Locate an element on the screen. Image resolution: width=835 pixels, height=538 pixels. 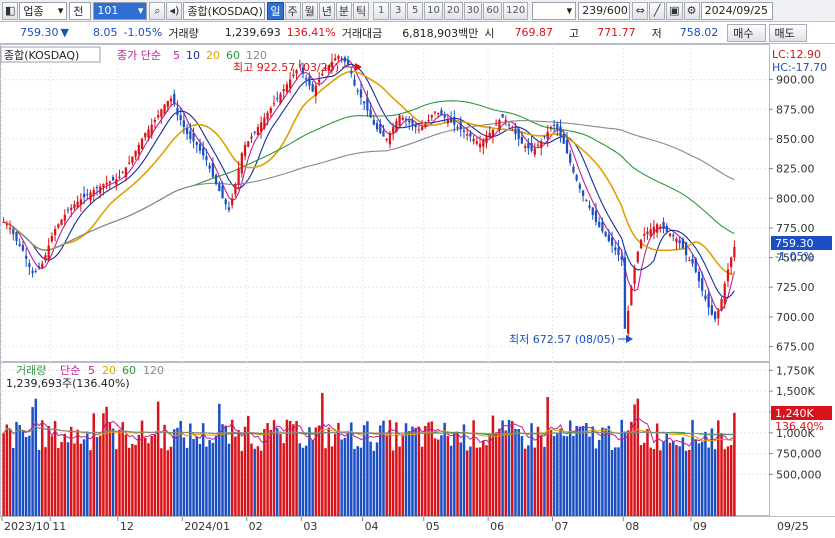
save-icon: ▣ is located at coordinates (674, 10).